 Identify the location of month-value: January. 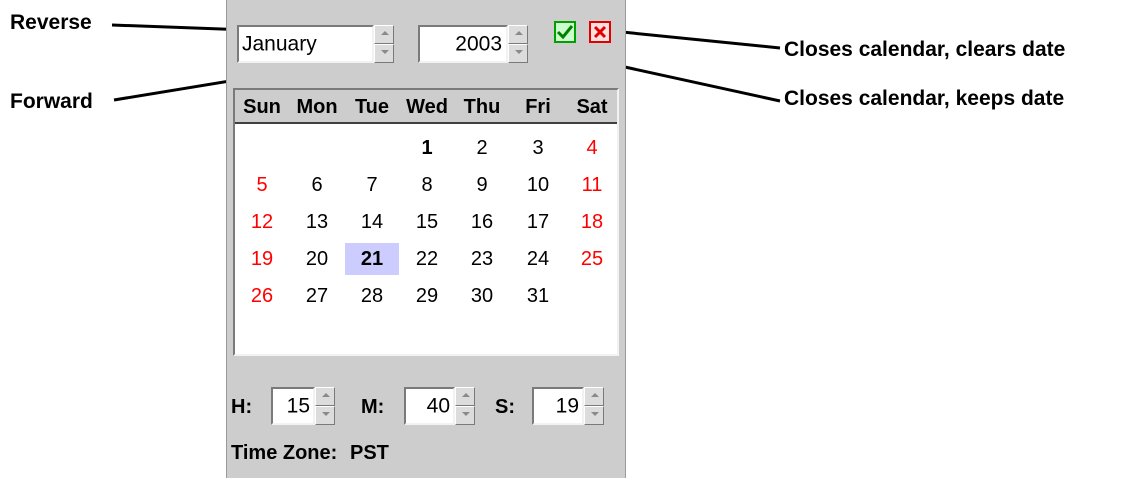
(279, 44).